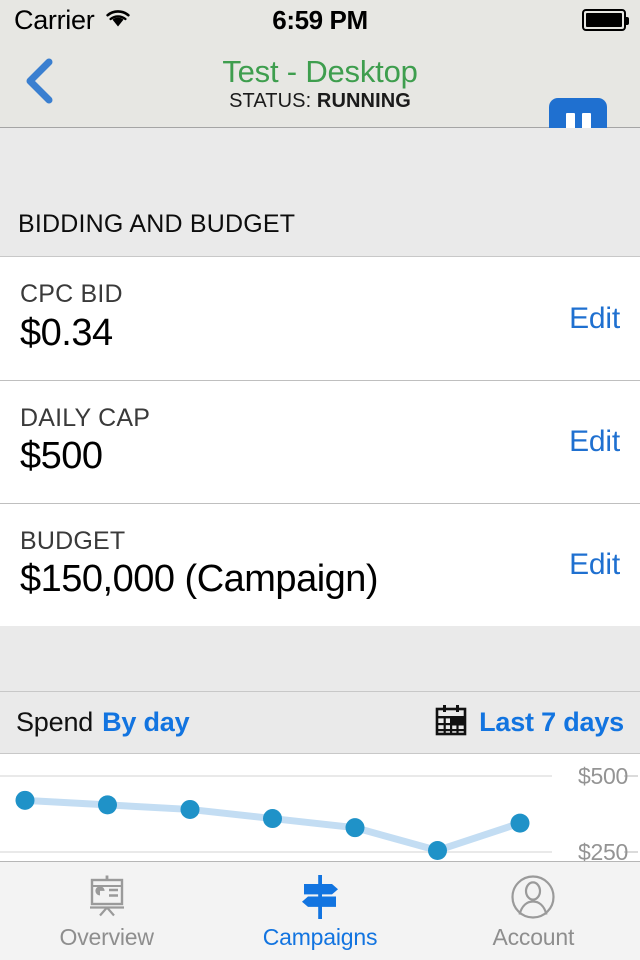 The height and width of the screenshot is (960, 640). I want to click on row-label: BUDGET, so click(73, 540).